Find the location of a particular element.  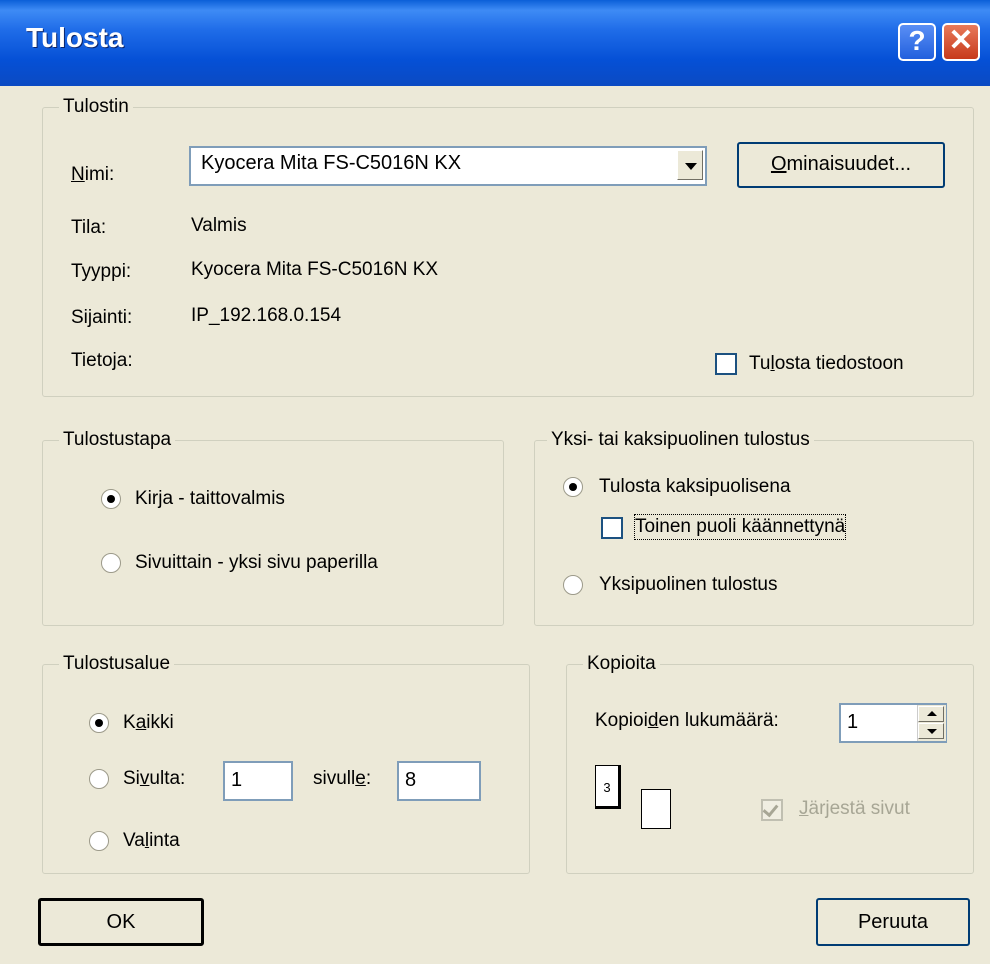

printer-name-select: Kyocera Mita FS-C5016N KX is located at coordinates (448, 166).